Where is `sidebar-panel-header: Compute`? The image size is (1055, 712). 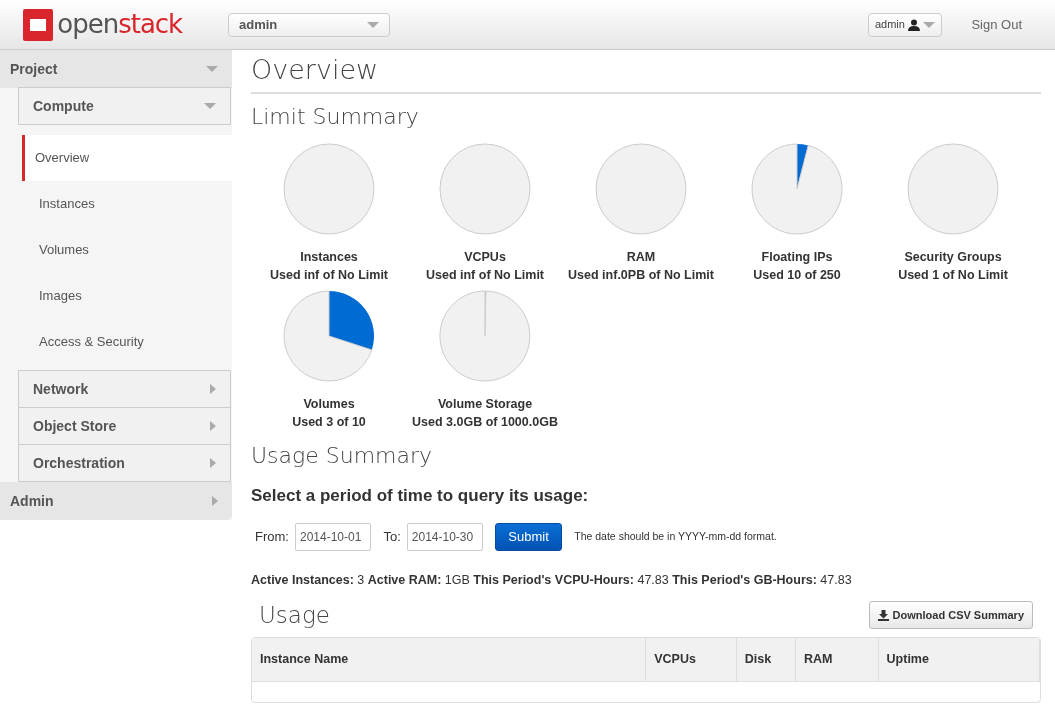
sidebar-panel-header: Compute is located at coordinates (124, 106).